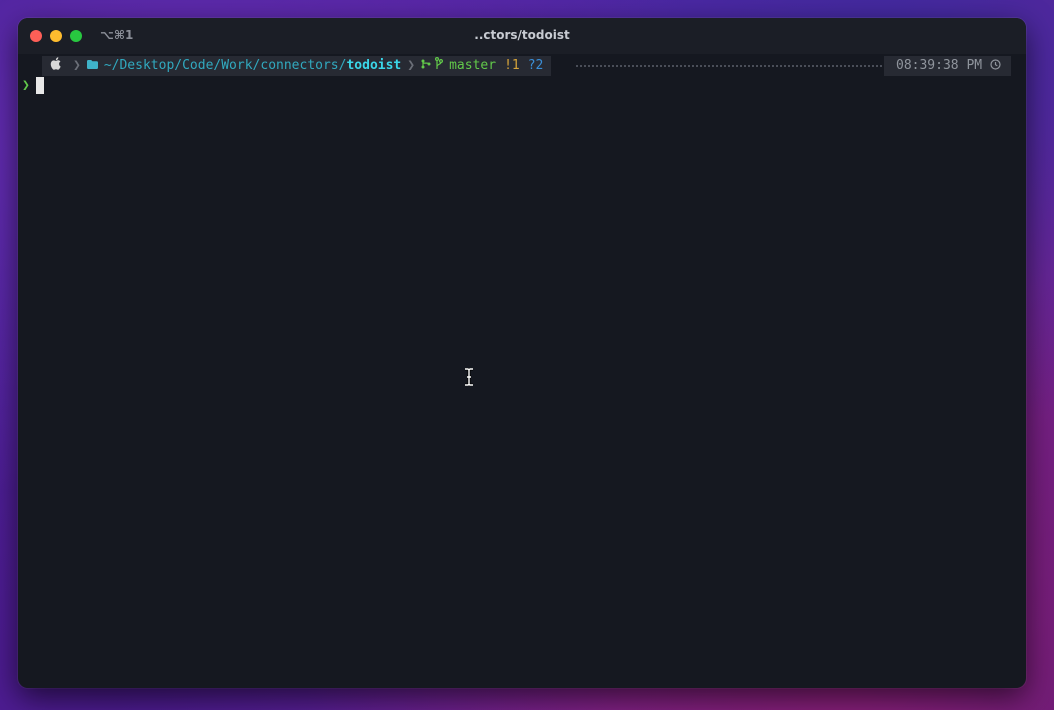 The image size is (1054, 710). I want to click on window-title: ..ctors/todoist, so click(522, 35).